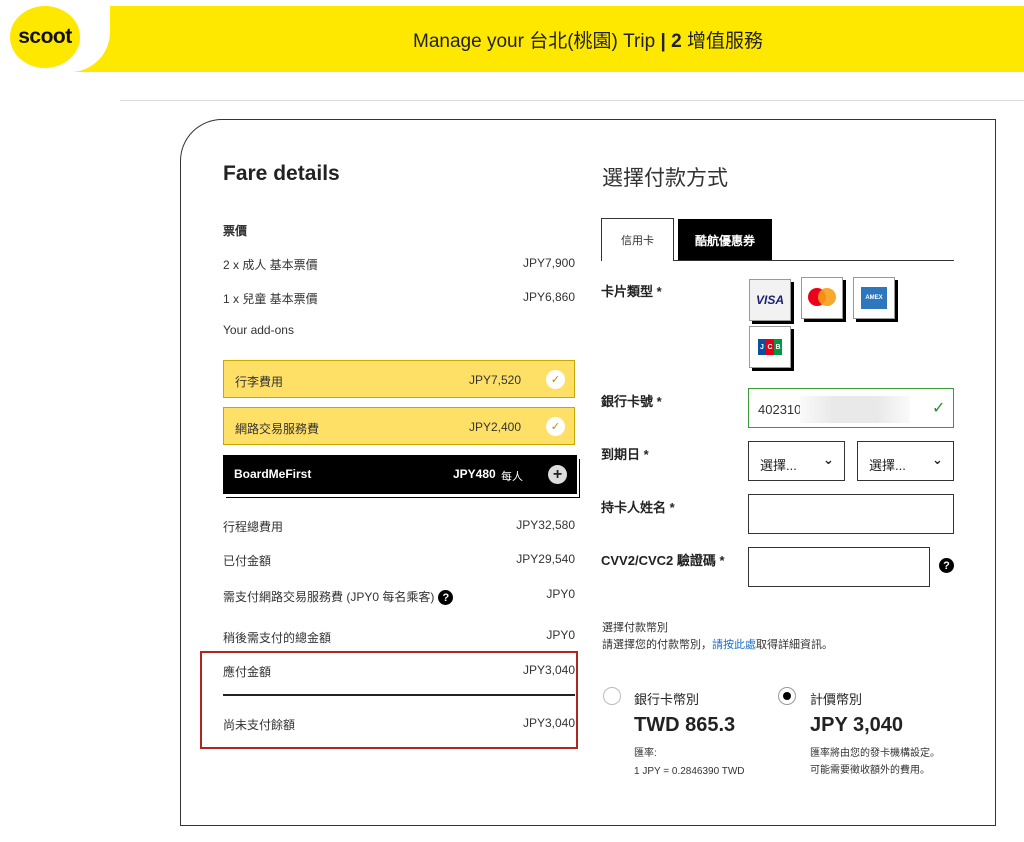  What do you see at coordinates (399, 379) in the screenshot?
I see `addon-baggage: 行李費用 JPY7,520 ✓` at bounding box center [399, 379].